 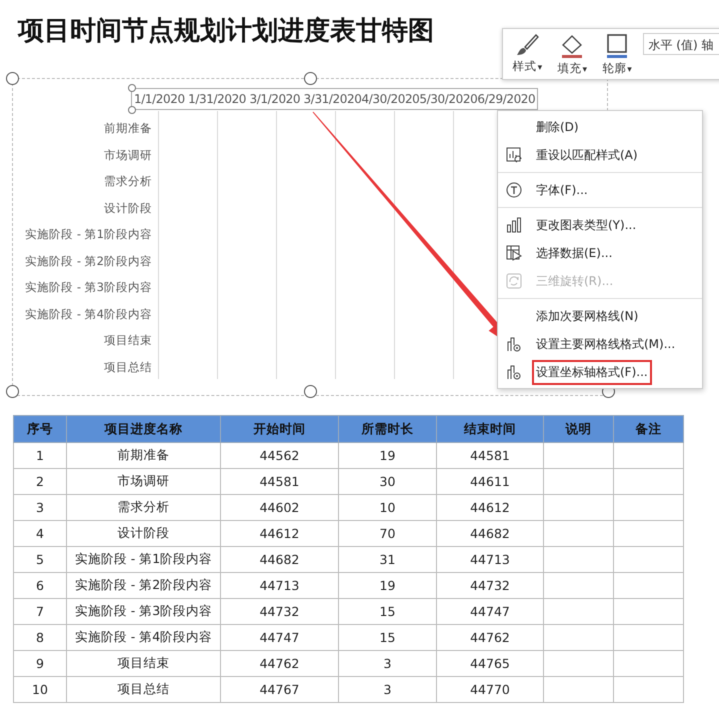 I want to click on column-header: 序号, so click(x=40, y=429).